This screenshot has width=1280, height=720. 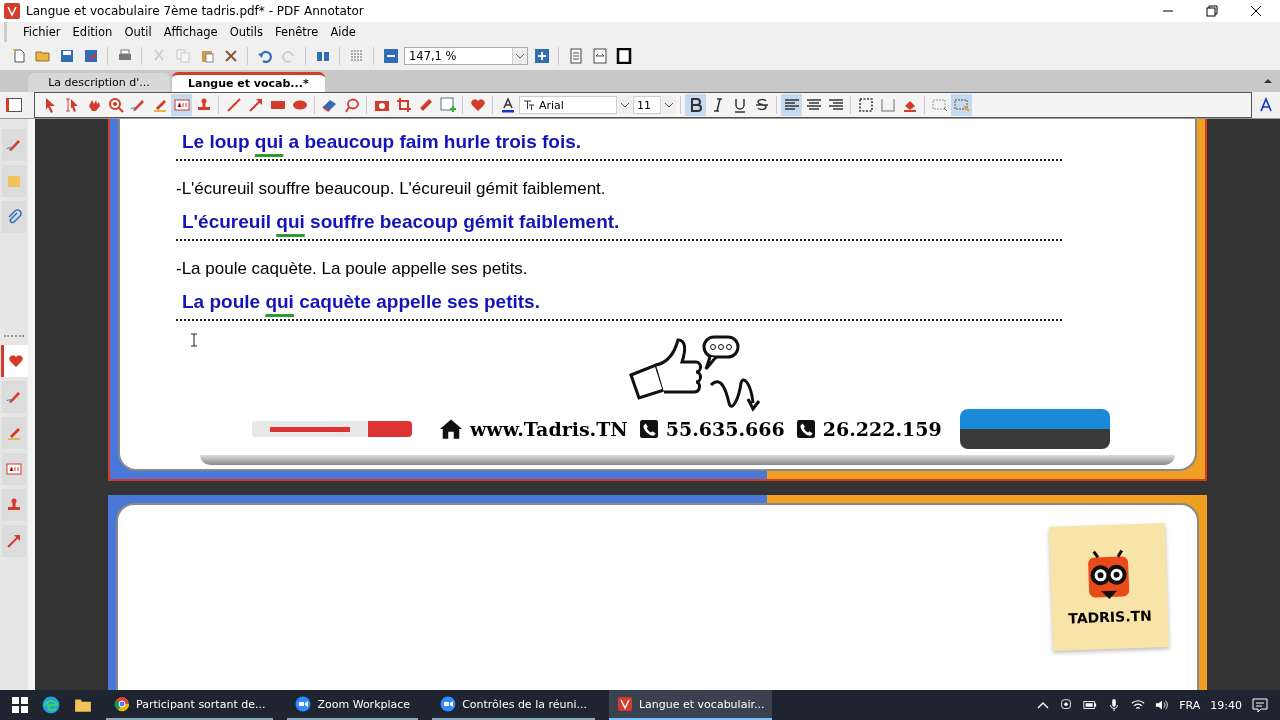 I want to click on line-icon, so click(x=233, y=105).